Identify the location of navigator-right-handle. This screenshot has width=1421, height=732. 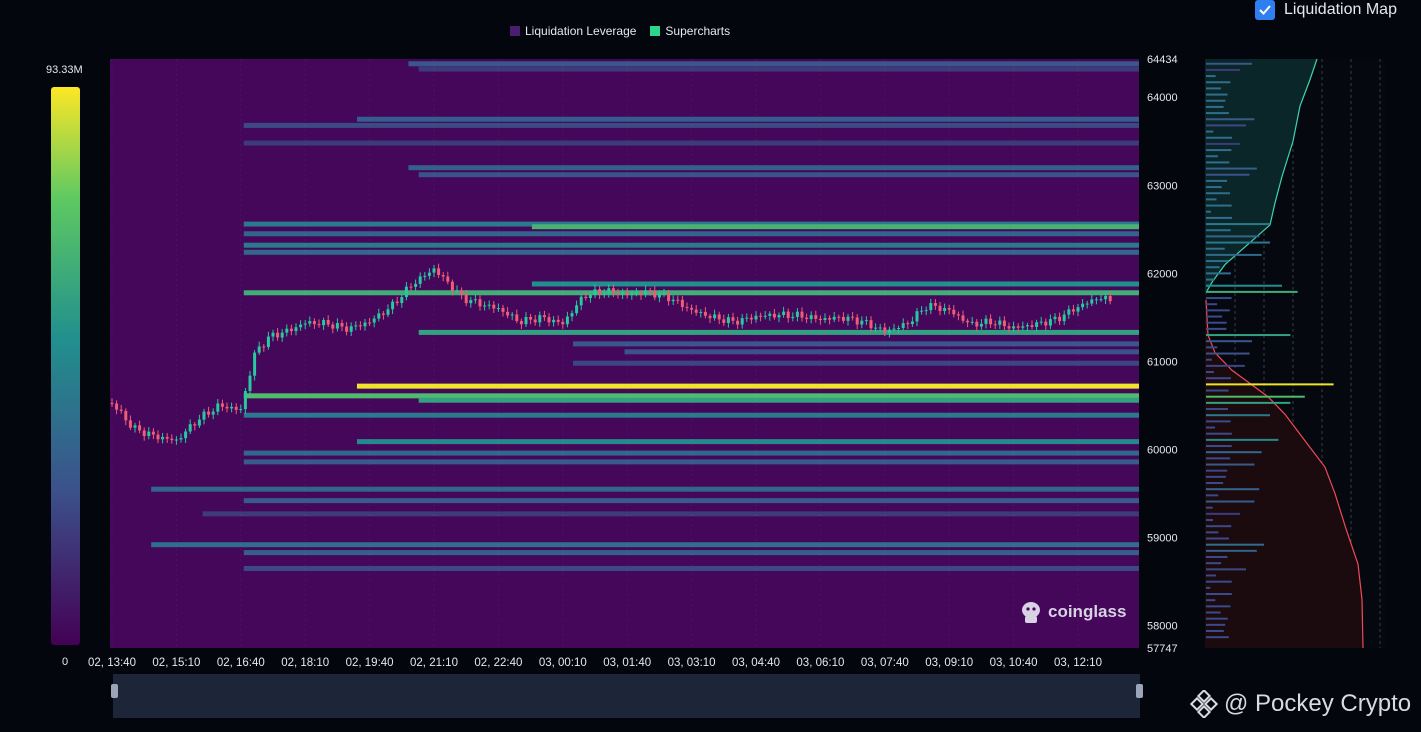
(1139, 691).